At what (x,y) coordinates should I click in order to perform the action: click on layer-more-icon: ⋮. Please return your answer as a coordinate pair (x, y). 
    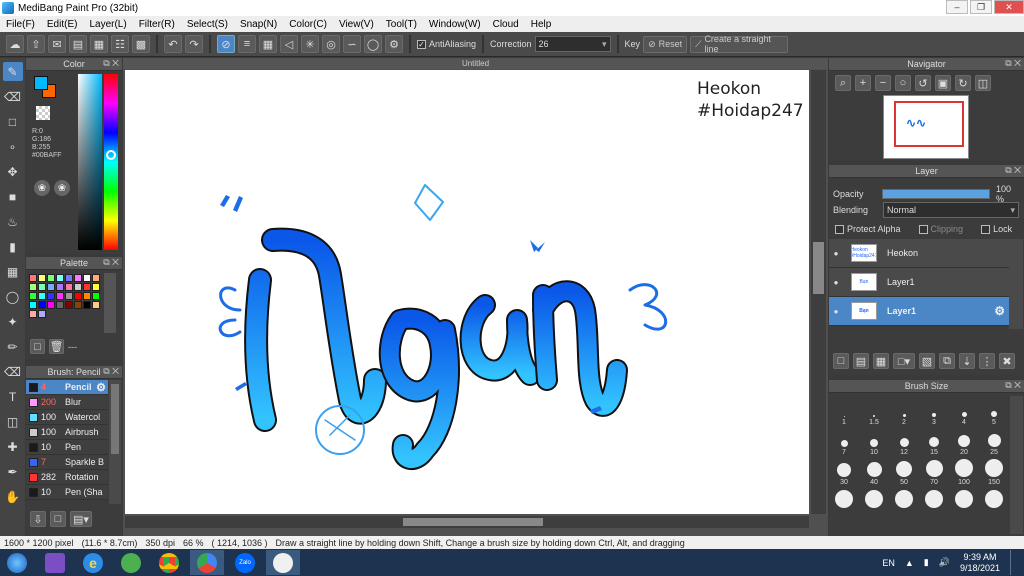
    Looking at the image, I should click on (987, 361).